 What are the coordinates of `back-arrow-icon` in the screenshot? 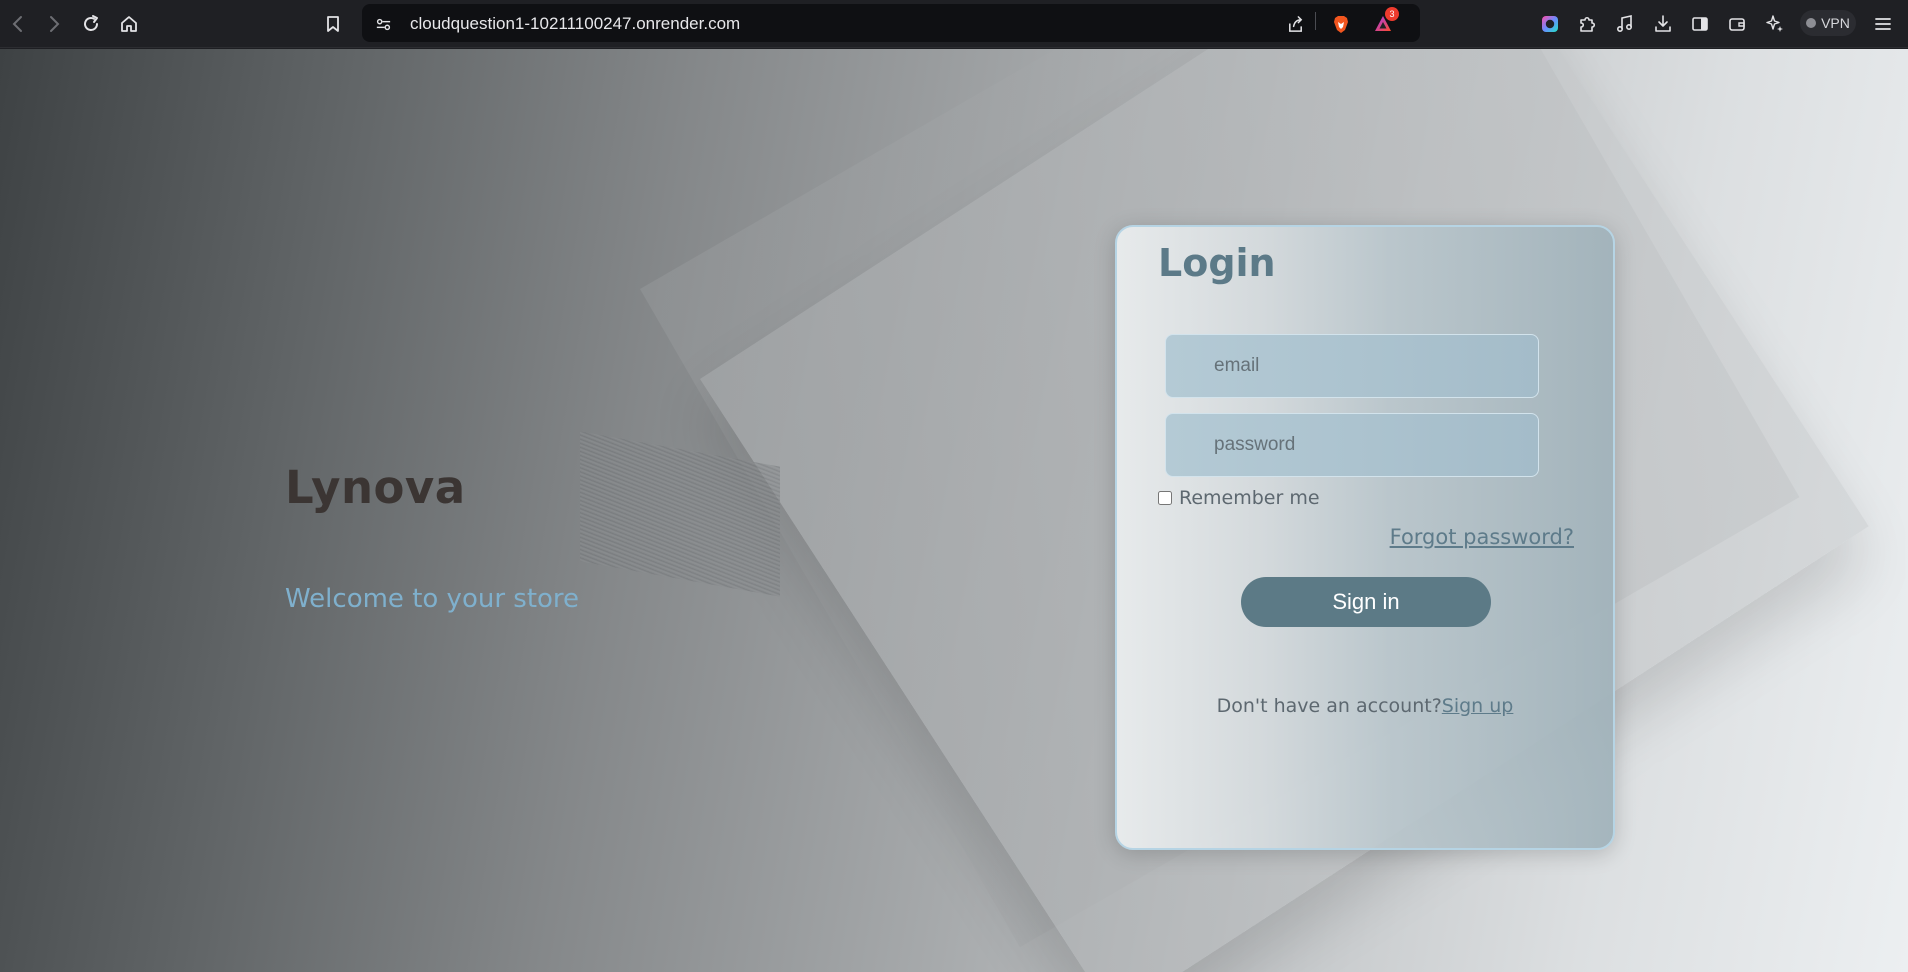 It's located at (18, 24).